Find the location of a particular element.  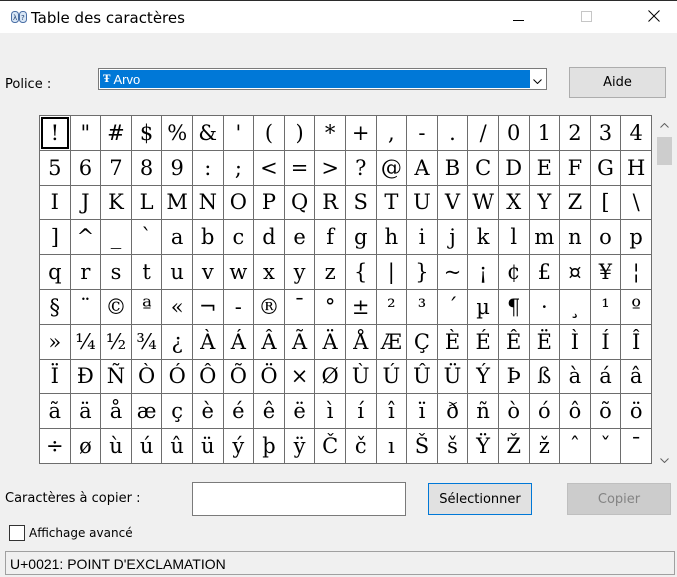

char-cell: $ is located at coordinates (146, 133).